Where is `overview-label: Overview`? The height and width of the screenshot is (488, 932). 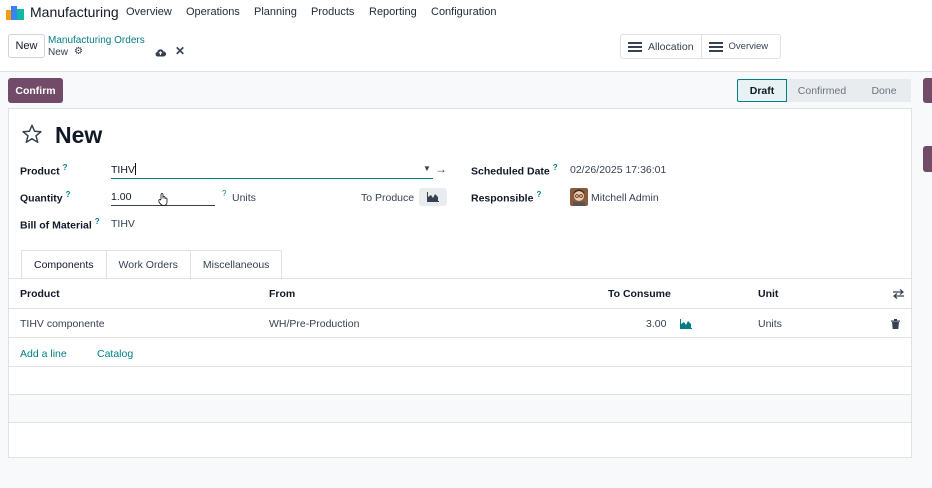
overview-label: Overview is located at coordinates (748, 46).